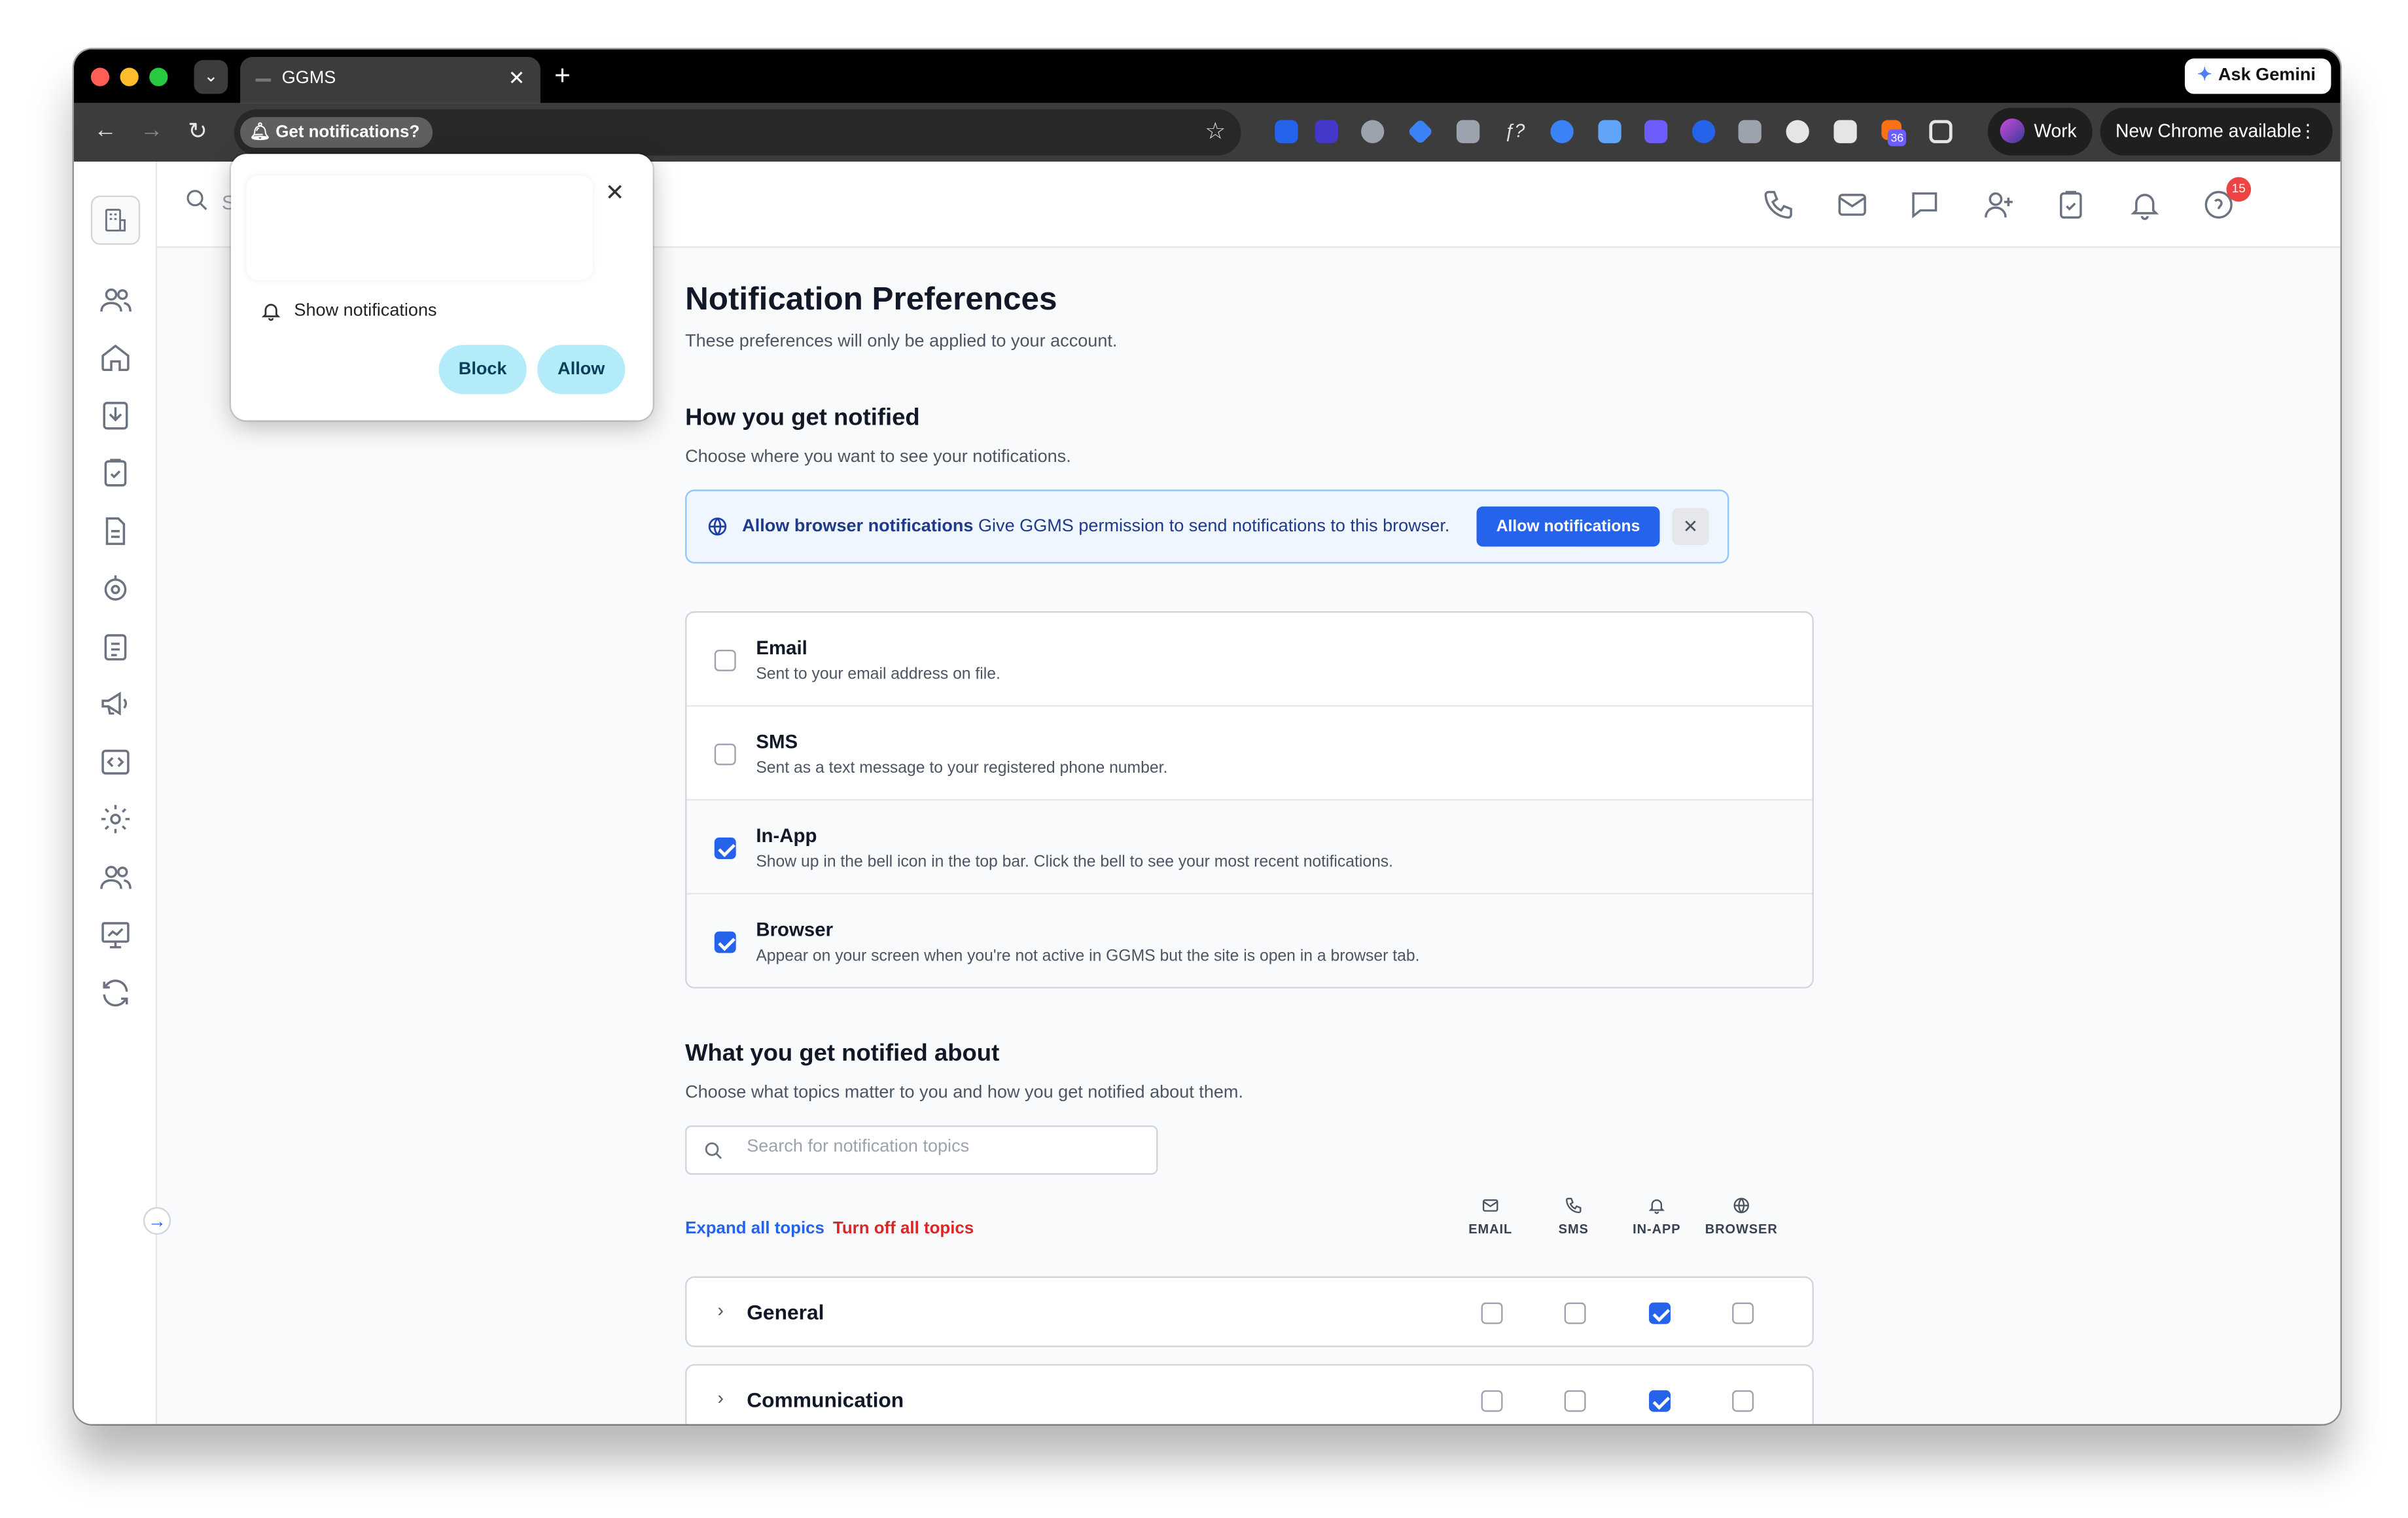  Describe the element at coordinates (2209, 131) in the screenshot. I see `update-label: New Chrome available` at that location.